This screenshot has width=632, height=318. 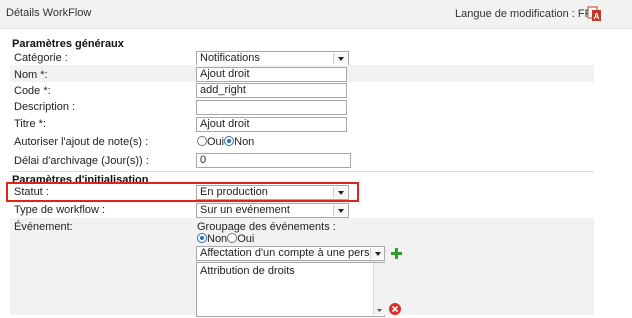 I want to click on titre-label: Titre *:, so click(x=30, y=124).